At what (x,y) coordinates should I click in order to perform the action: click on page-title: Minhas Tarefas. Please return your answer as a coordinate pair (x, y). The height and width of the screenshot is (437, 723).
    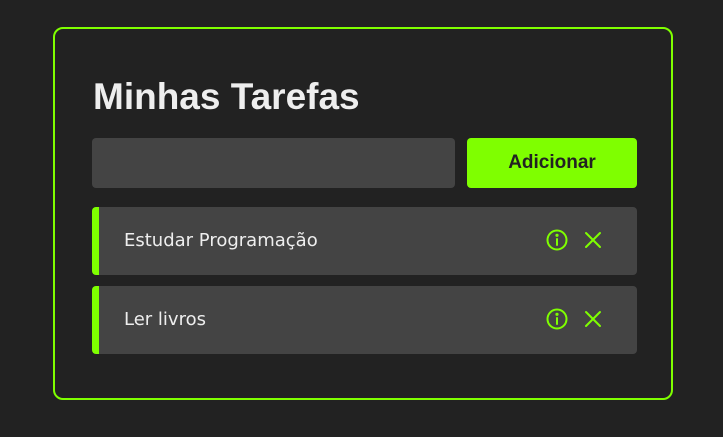
    Looking at the image, I should click on (226, 96).